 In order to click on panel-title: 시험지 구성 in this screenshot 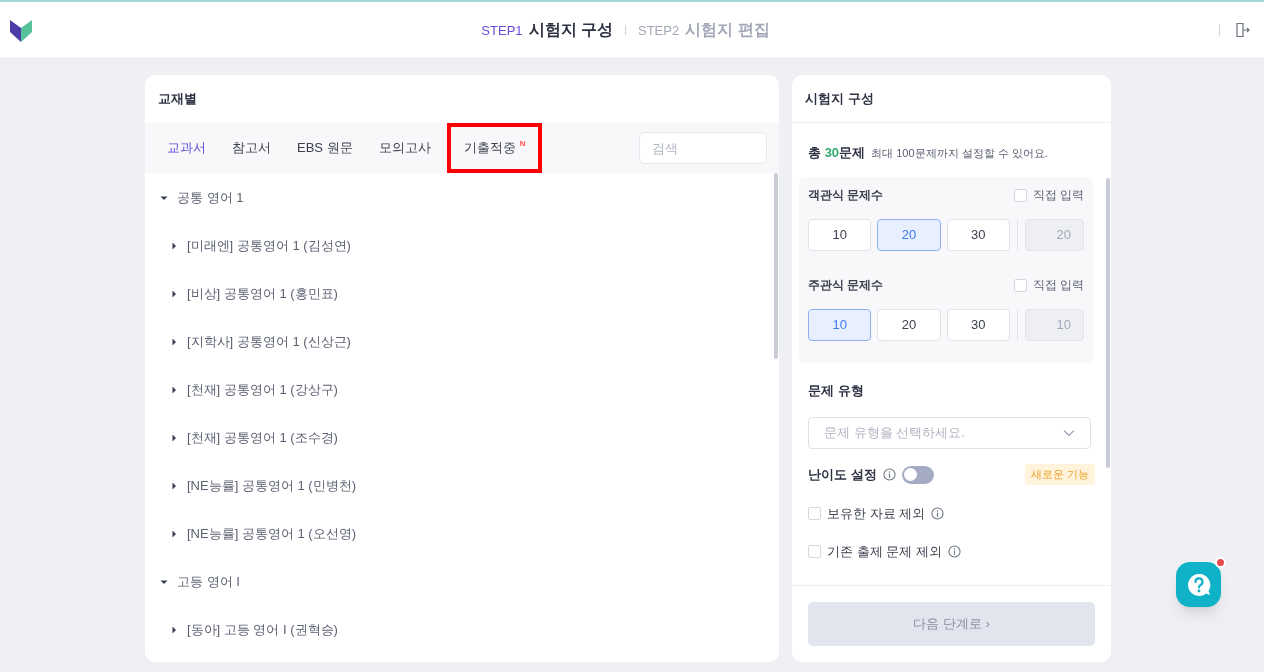, I will do `click(951, 99)`.